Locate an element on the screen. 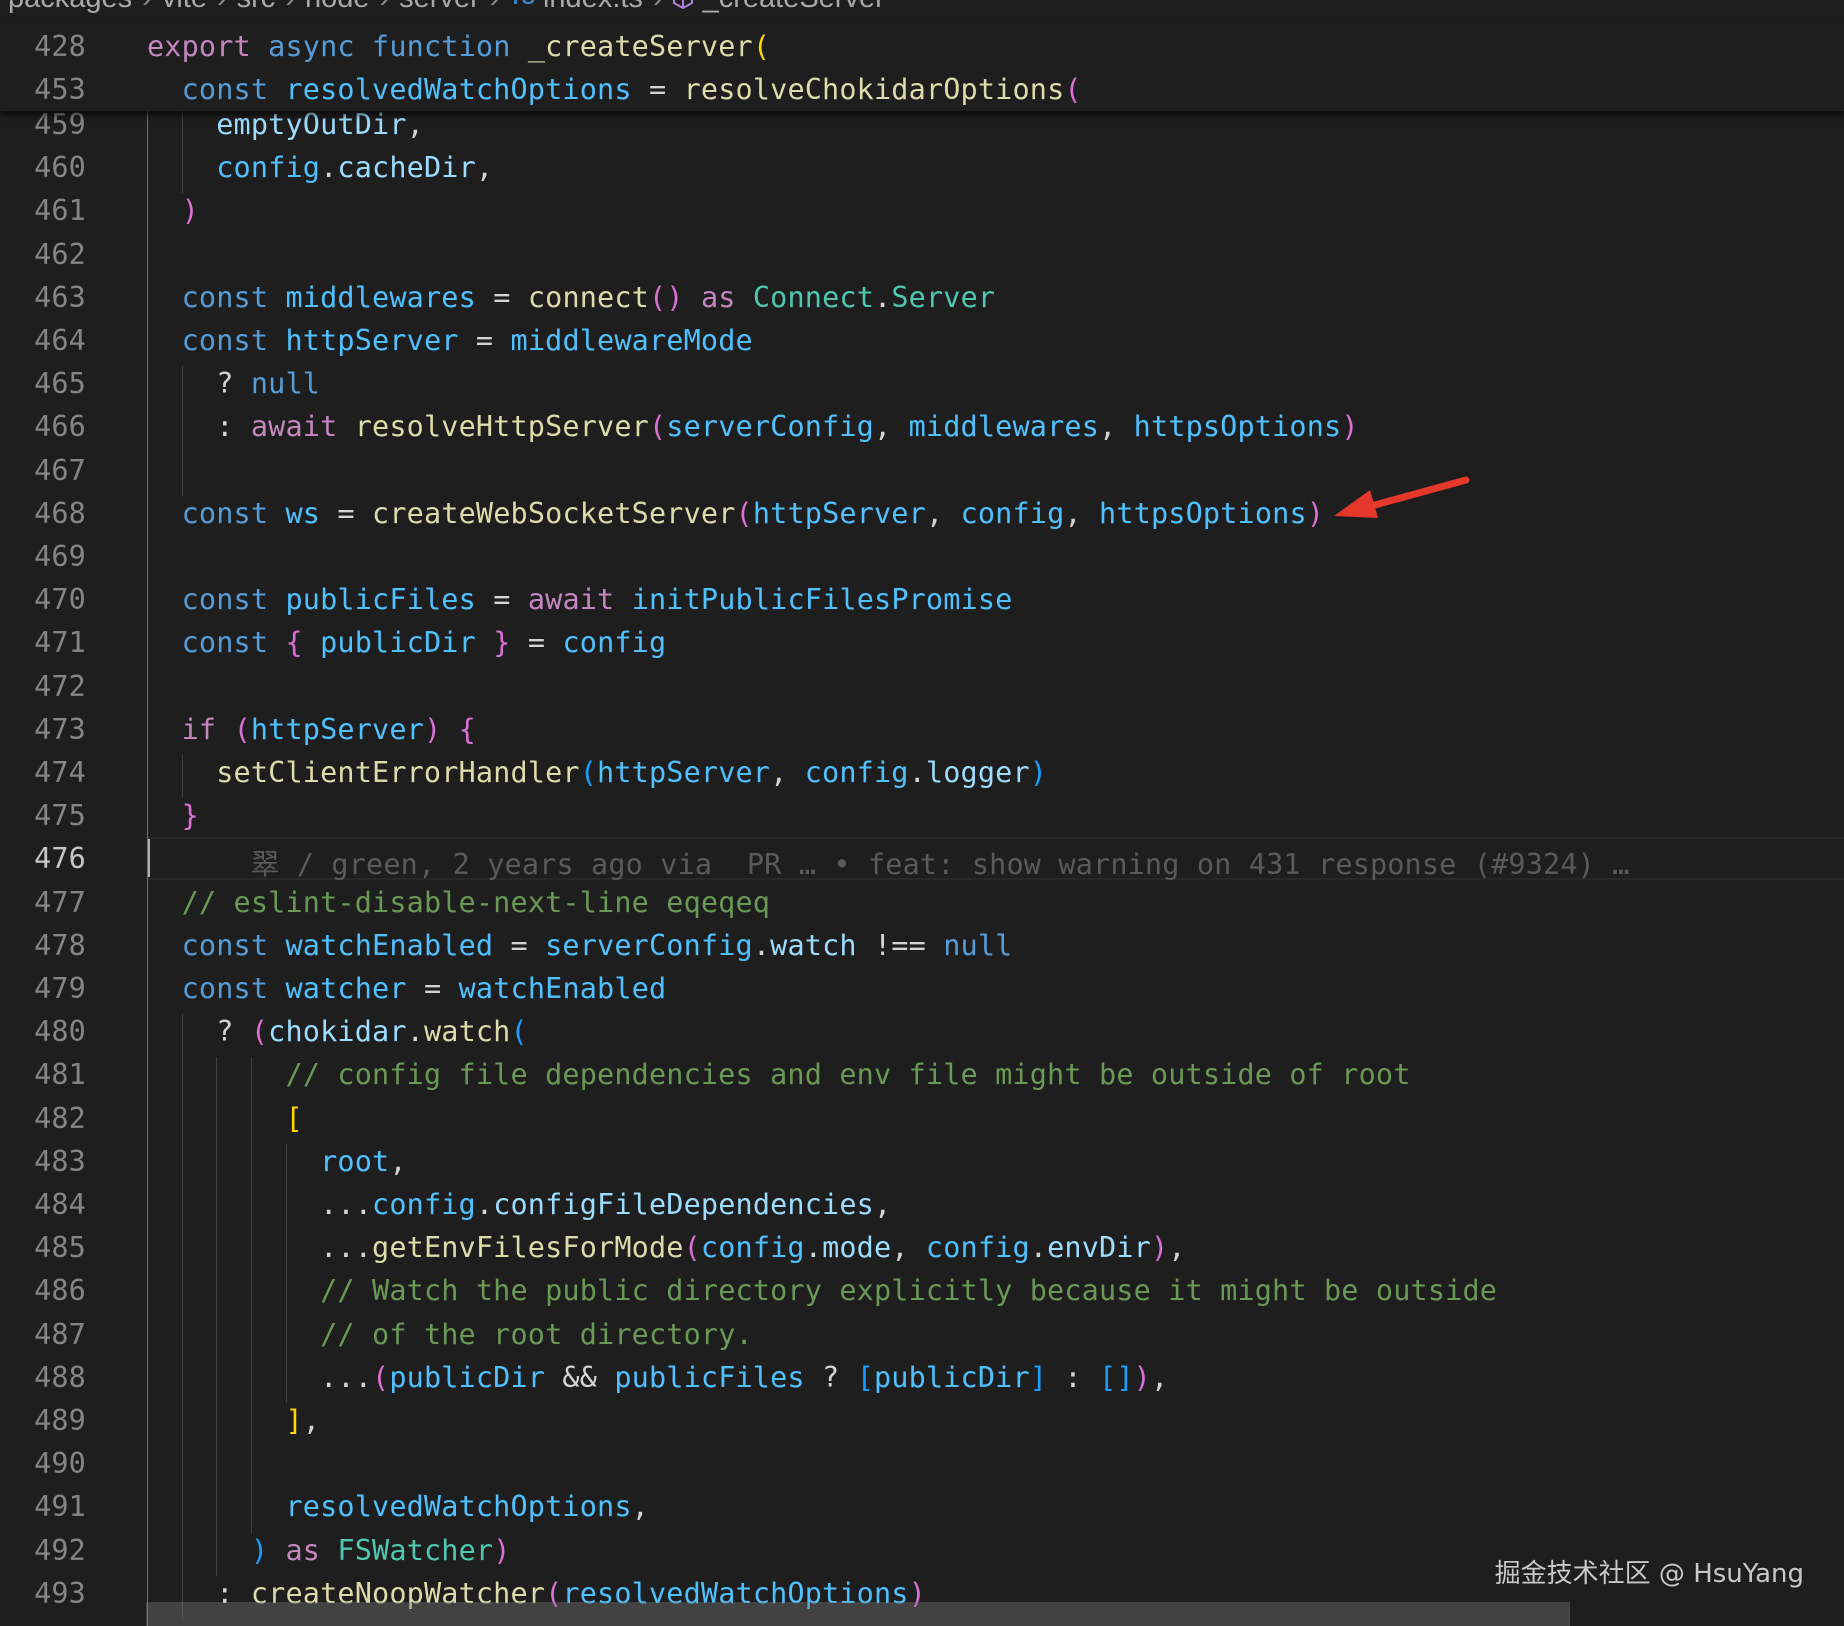 The image size is (1844, 1626). code-line: 469 is located at coordinates (922, 556).